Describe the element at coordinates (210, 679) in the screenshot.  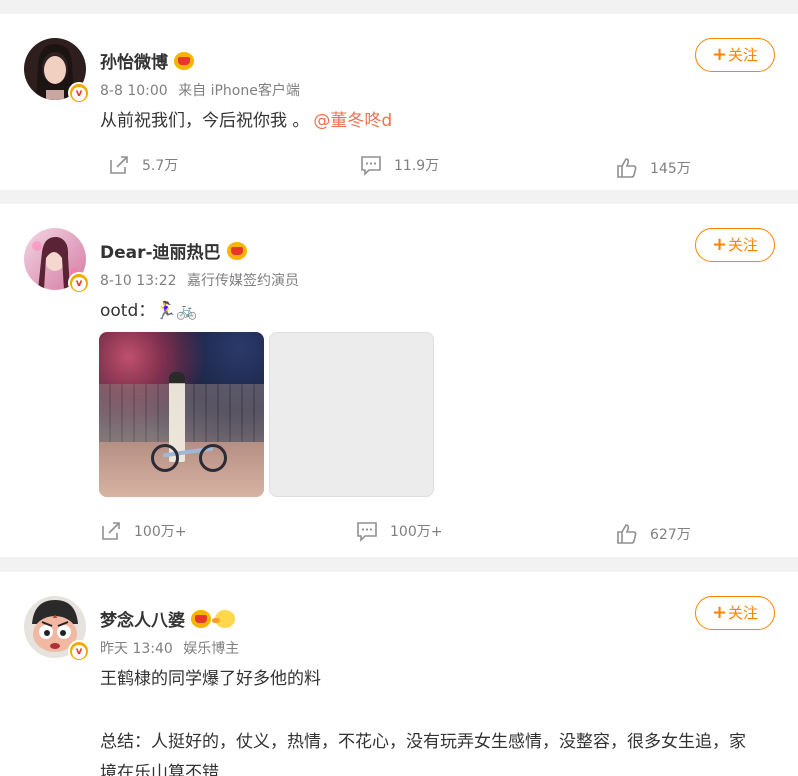
I see `post-body: 王鹤棣的同学爆了好多他的料` at that location.